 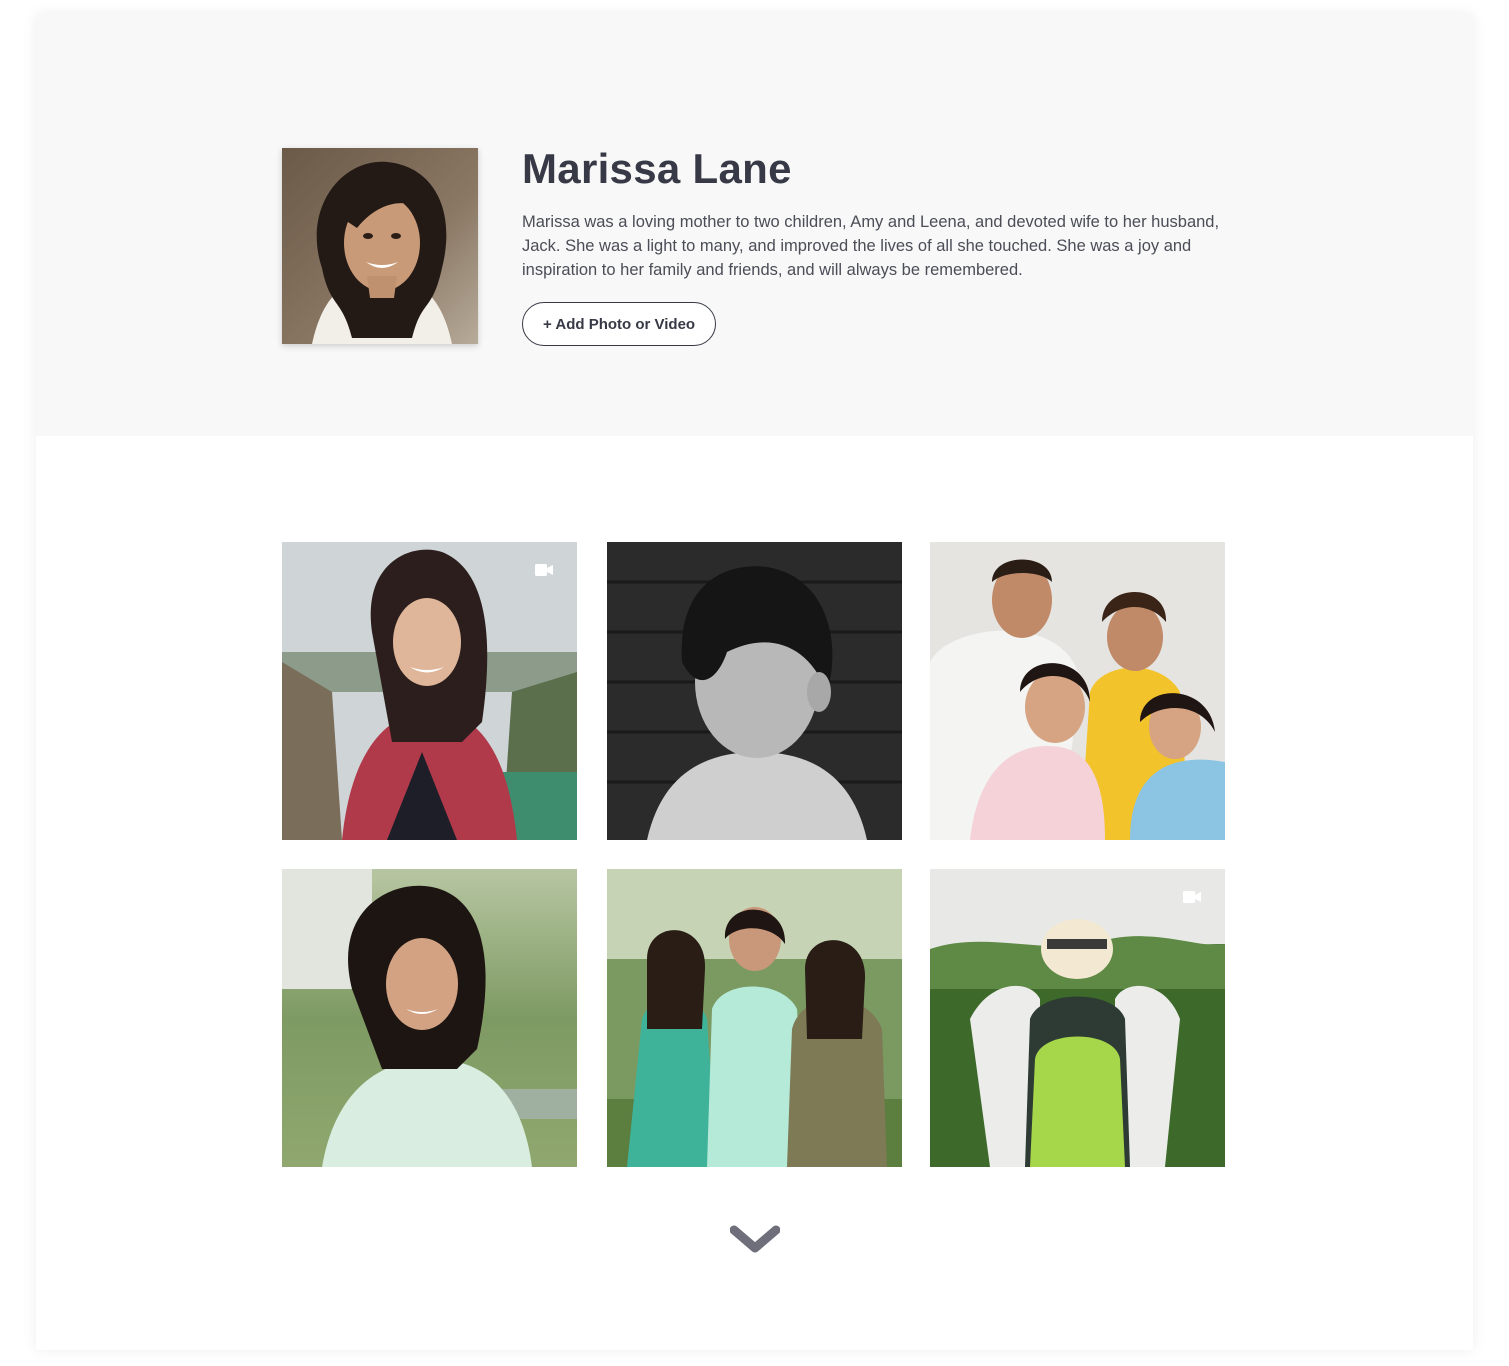 What do you see at coordinates (380, 246) in the screenshot?
I see `profile-photo` at bounding box center [380, 246].